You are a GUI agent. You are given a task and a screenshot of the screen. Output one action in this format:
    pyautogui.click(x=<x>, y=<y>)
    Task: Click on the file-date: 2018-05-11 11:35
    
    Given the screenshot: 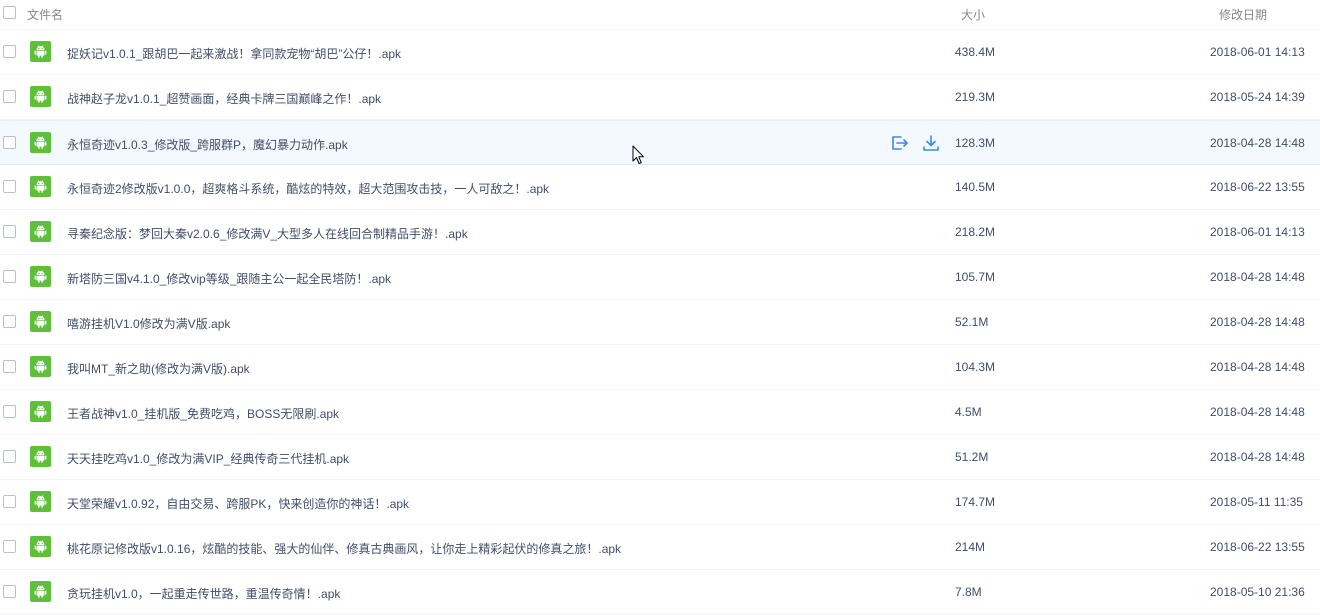 What is the action you would take?
    pyautogui.click(x=1256, y=502)
    